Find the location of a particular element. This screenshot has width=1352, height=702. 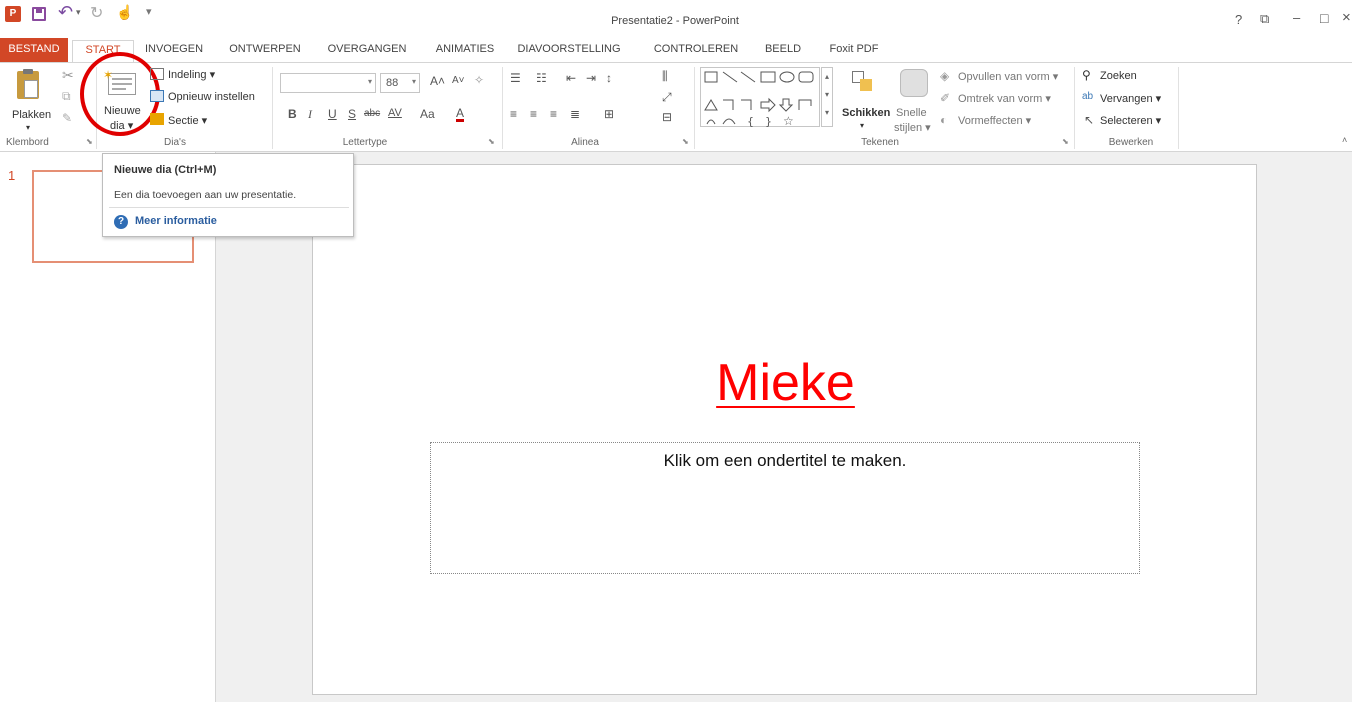

subtitle-placeholder-text: Klik om een ondertitel te maken. is located at coordinates (785, 460).